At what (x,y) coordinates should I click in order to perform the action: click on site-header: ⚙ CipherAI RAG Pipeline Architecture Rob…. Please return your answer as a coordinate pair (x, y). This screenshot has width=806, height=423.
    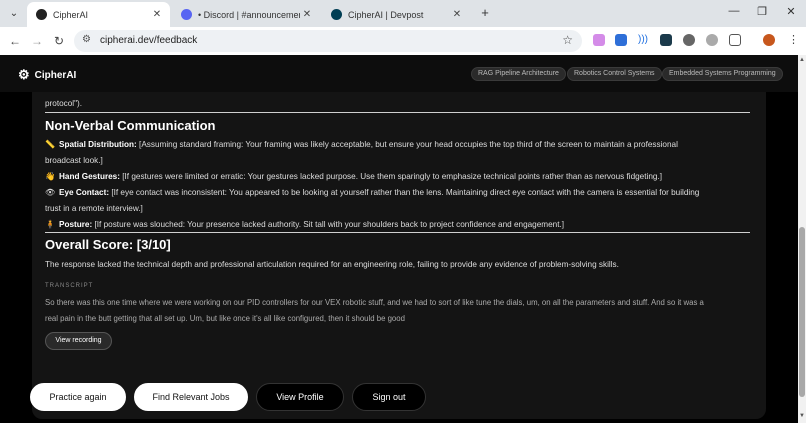
    Looking at the image, I should click on (399, 73).